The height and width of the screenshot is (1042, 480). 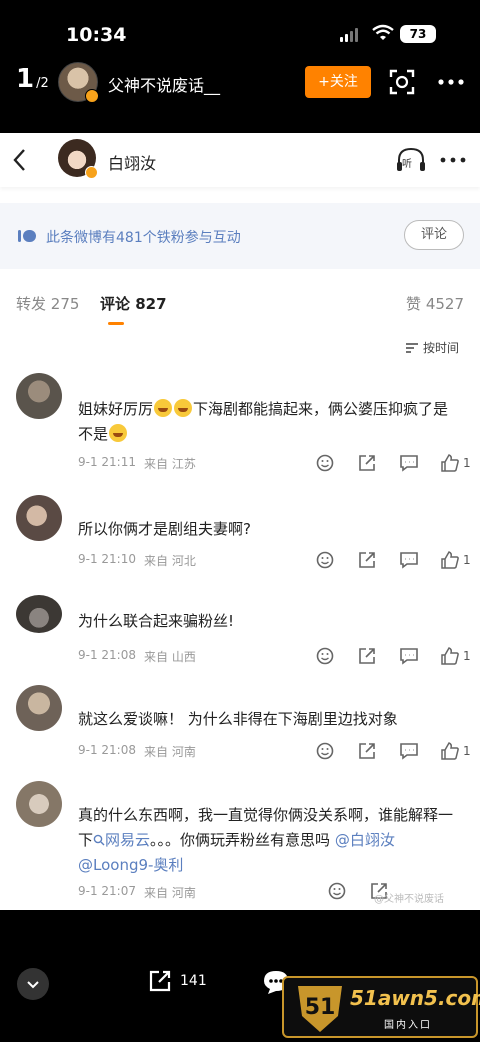 What do you see at coordinates (412, 347) in the screenshot?
I see `sort-icon` at bounding box center [412, 347].